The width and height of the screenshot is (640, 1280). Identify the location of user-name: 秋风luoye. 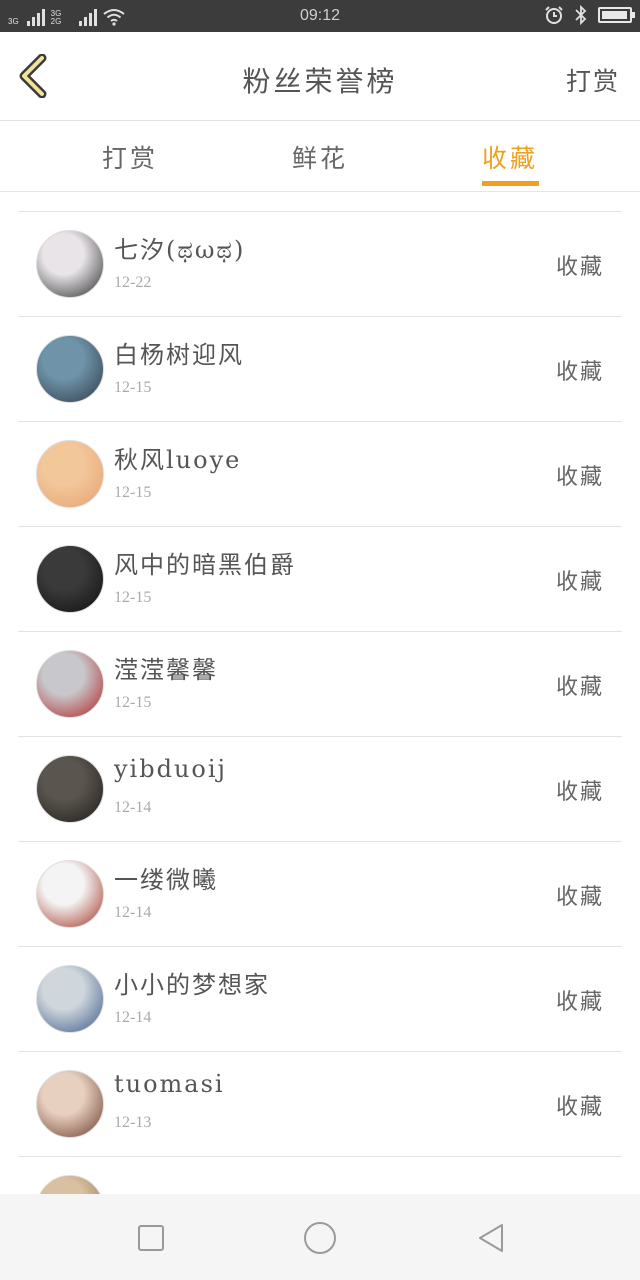
(178, 460).